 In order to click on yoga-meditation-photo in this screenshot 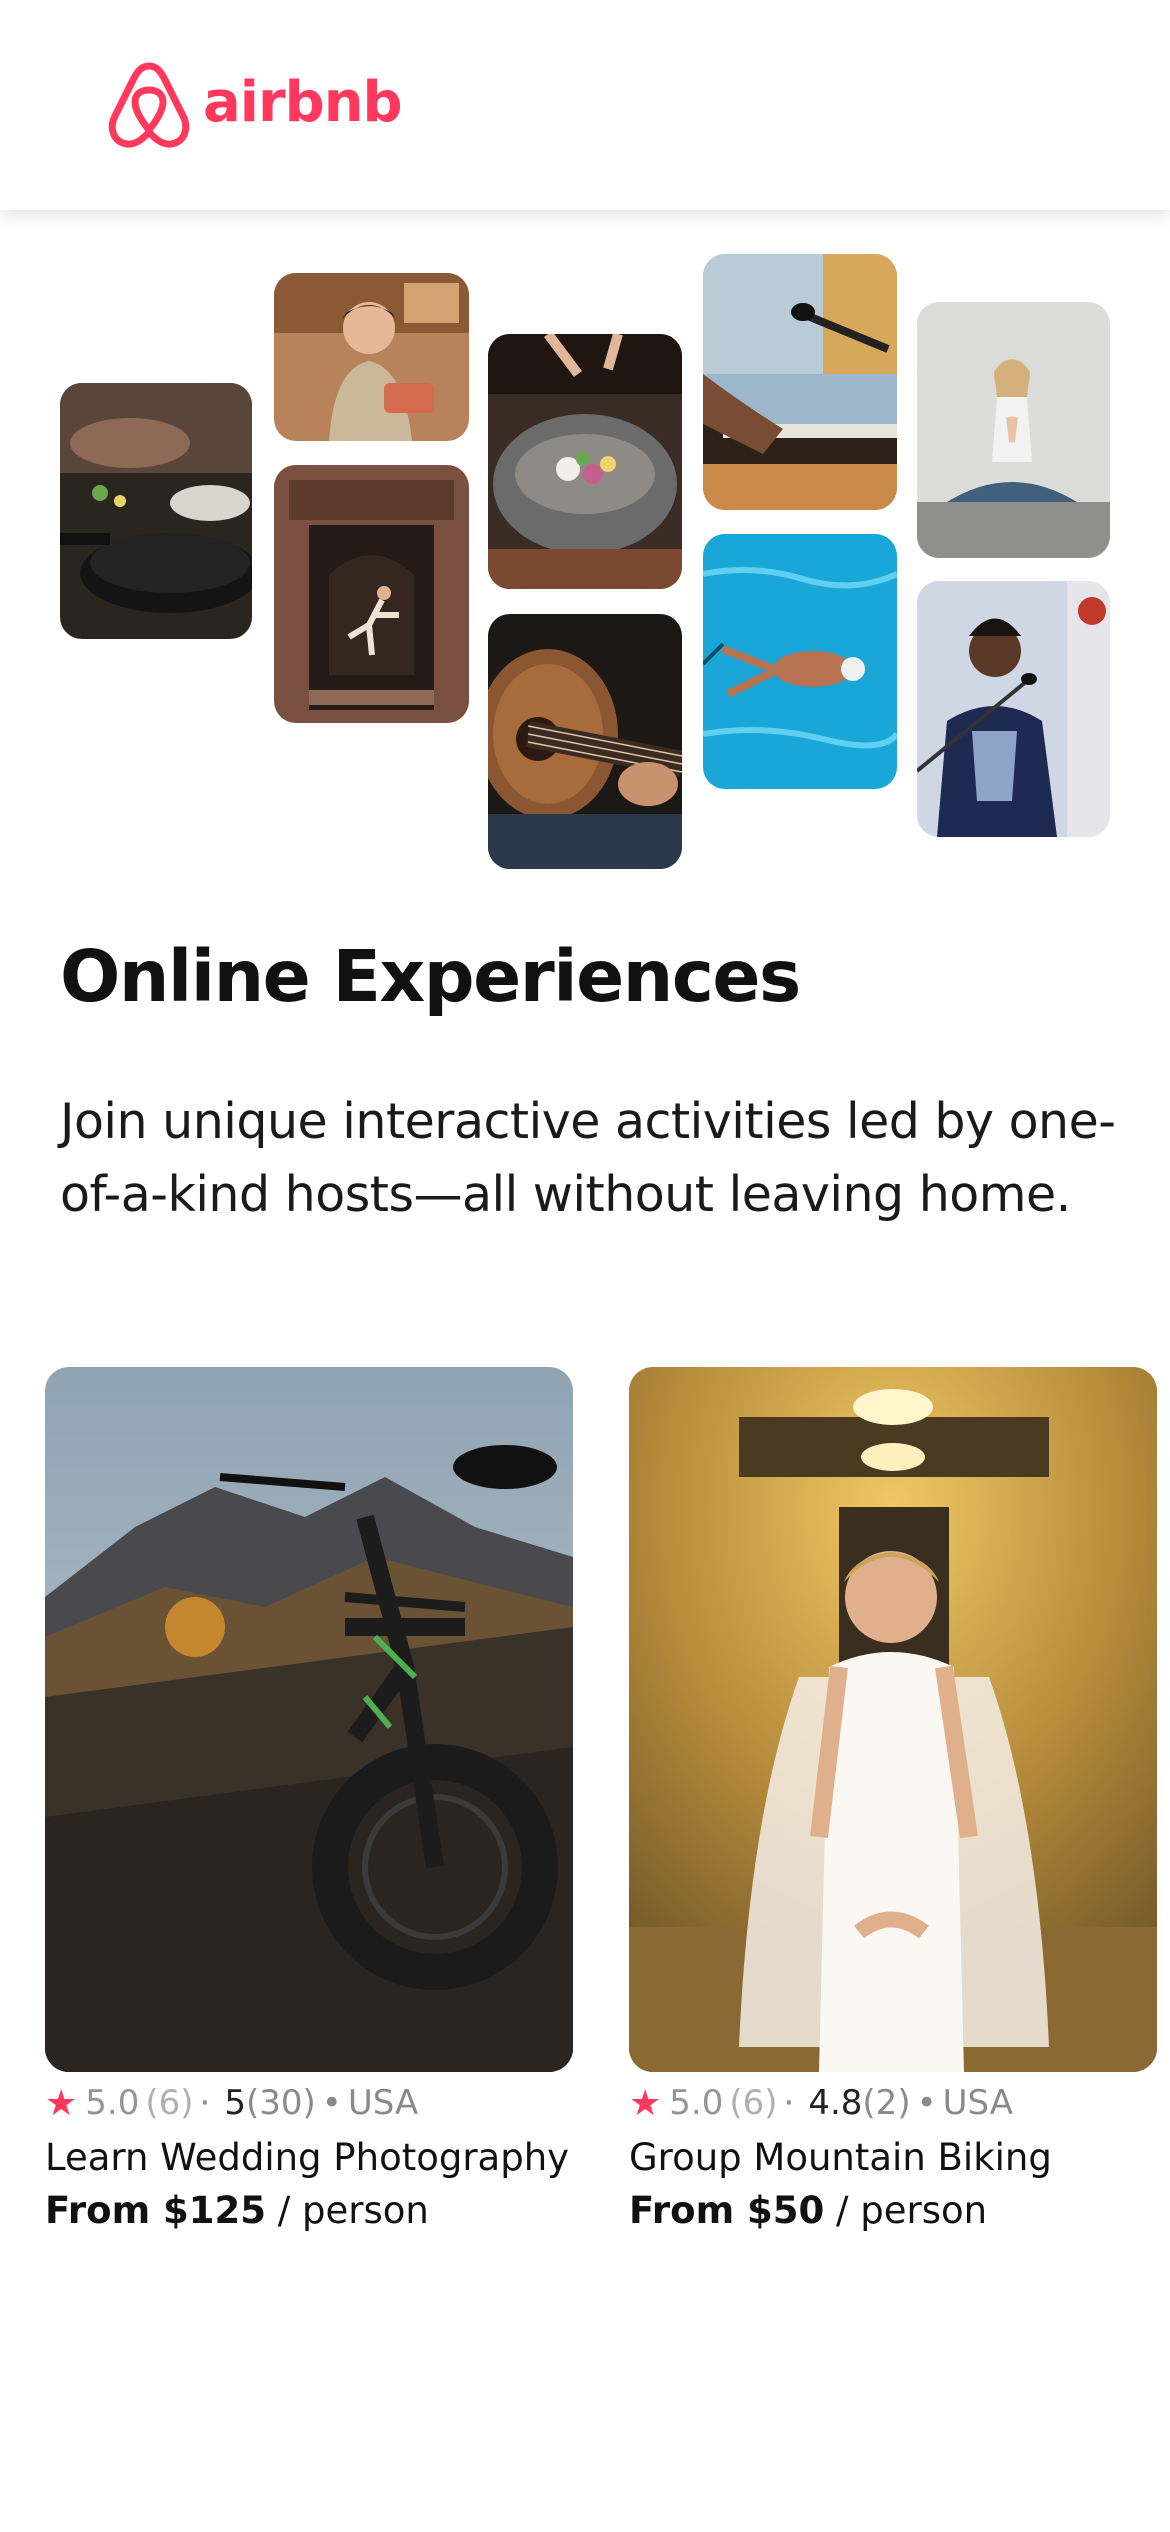, I will do `click(1013, 430)`.